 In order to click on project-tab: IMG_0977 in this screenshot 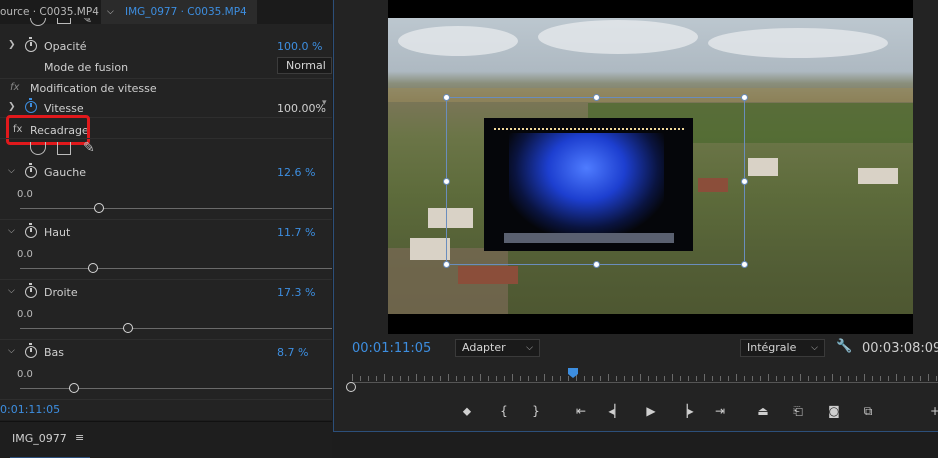, I will do `click(39, 438)`.